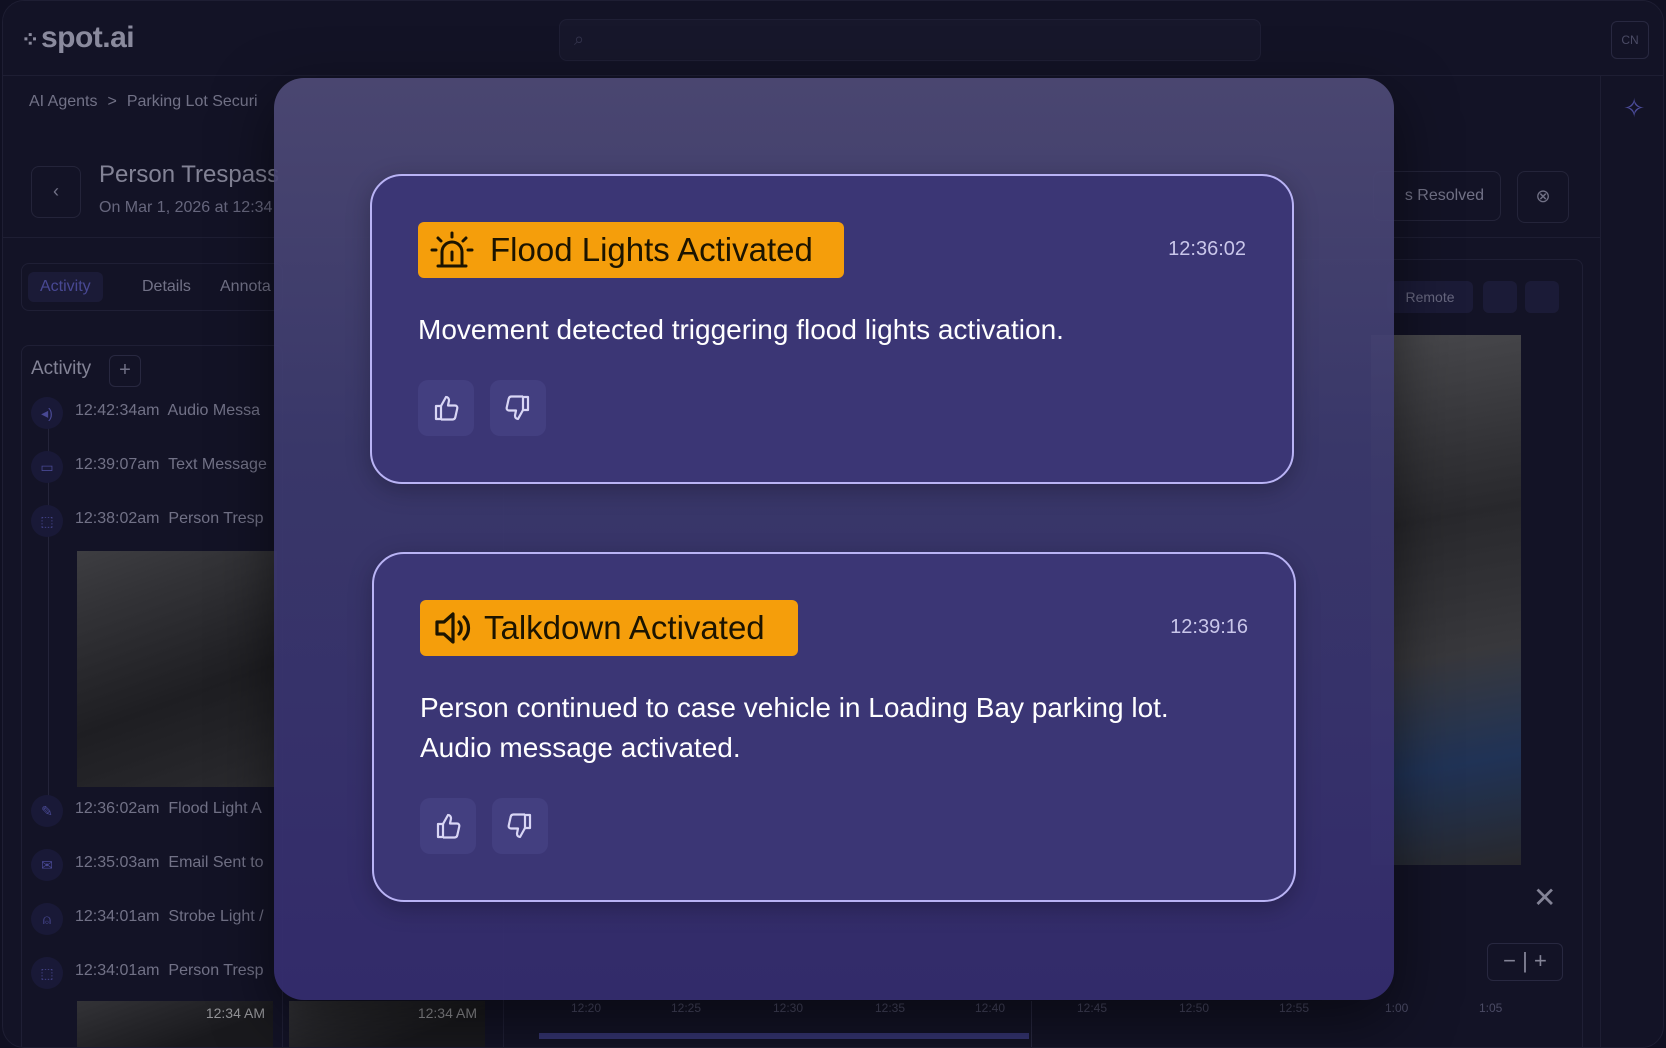 This screenshot has height=1048, width=1666. Describe the element at coordinates (624, 627) in the screenshot. I see `badge-label: Talkdown Activated` at that location.